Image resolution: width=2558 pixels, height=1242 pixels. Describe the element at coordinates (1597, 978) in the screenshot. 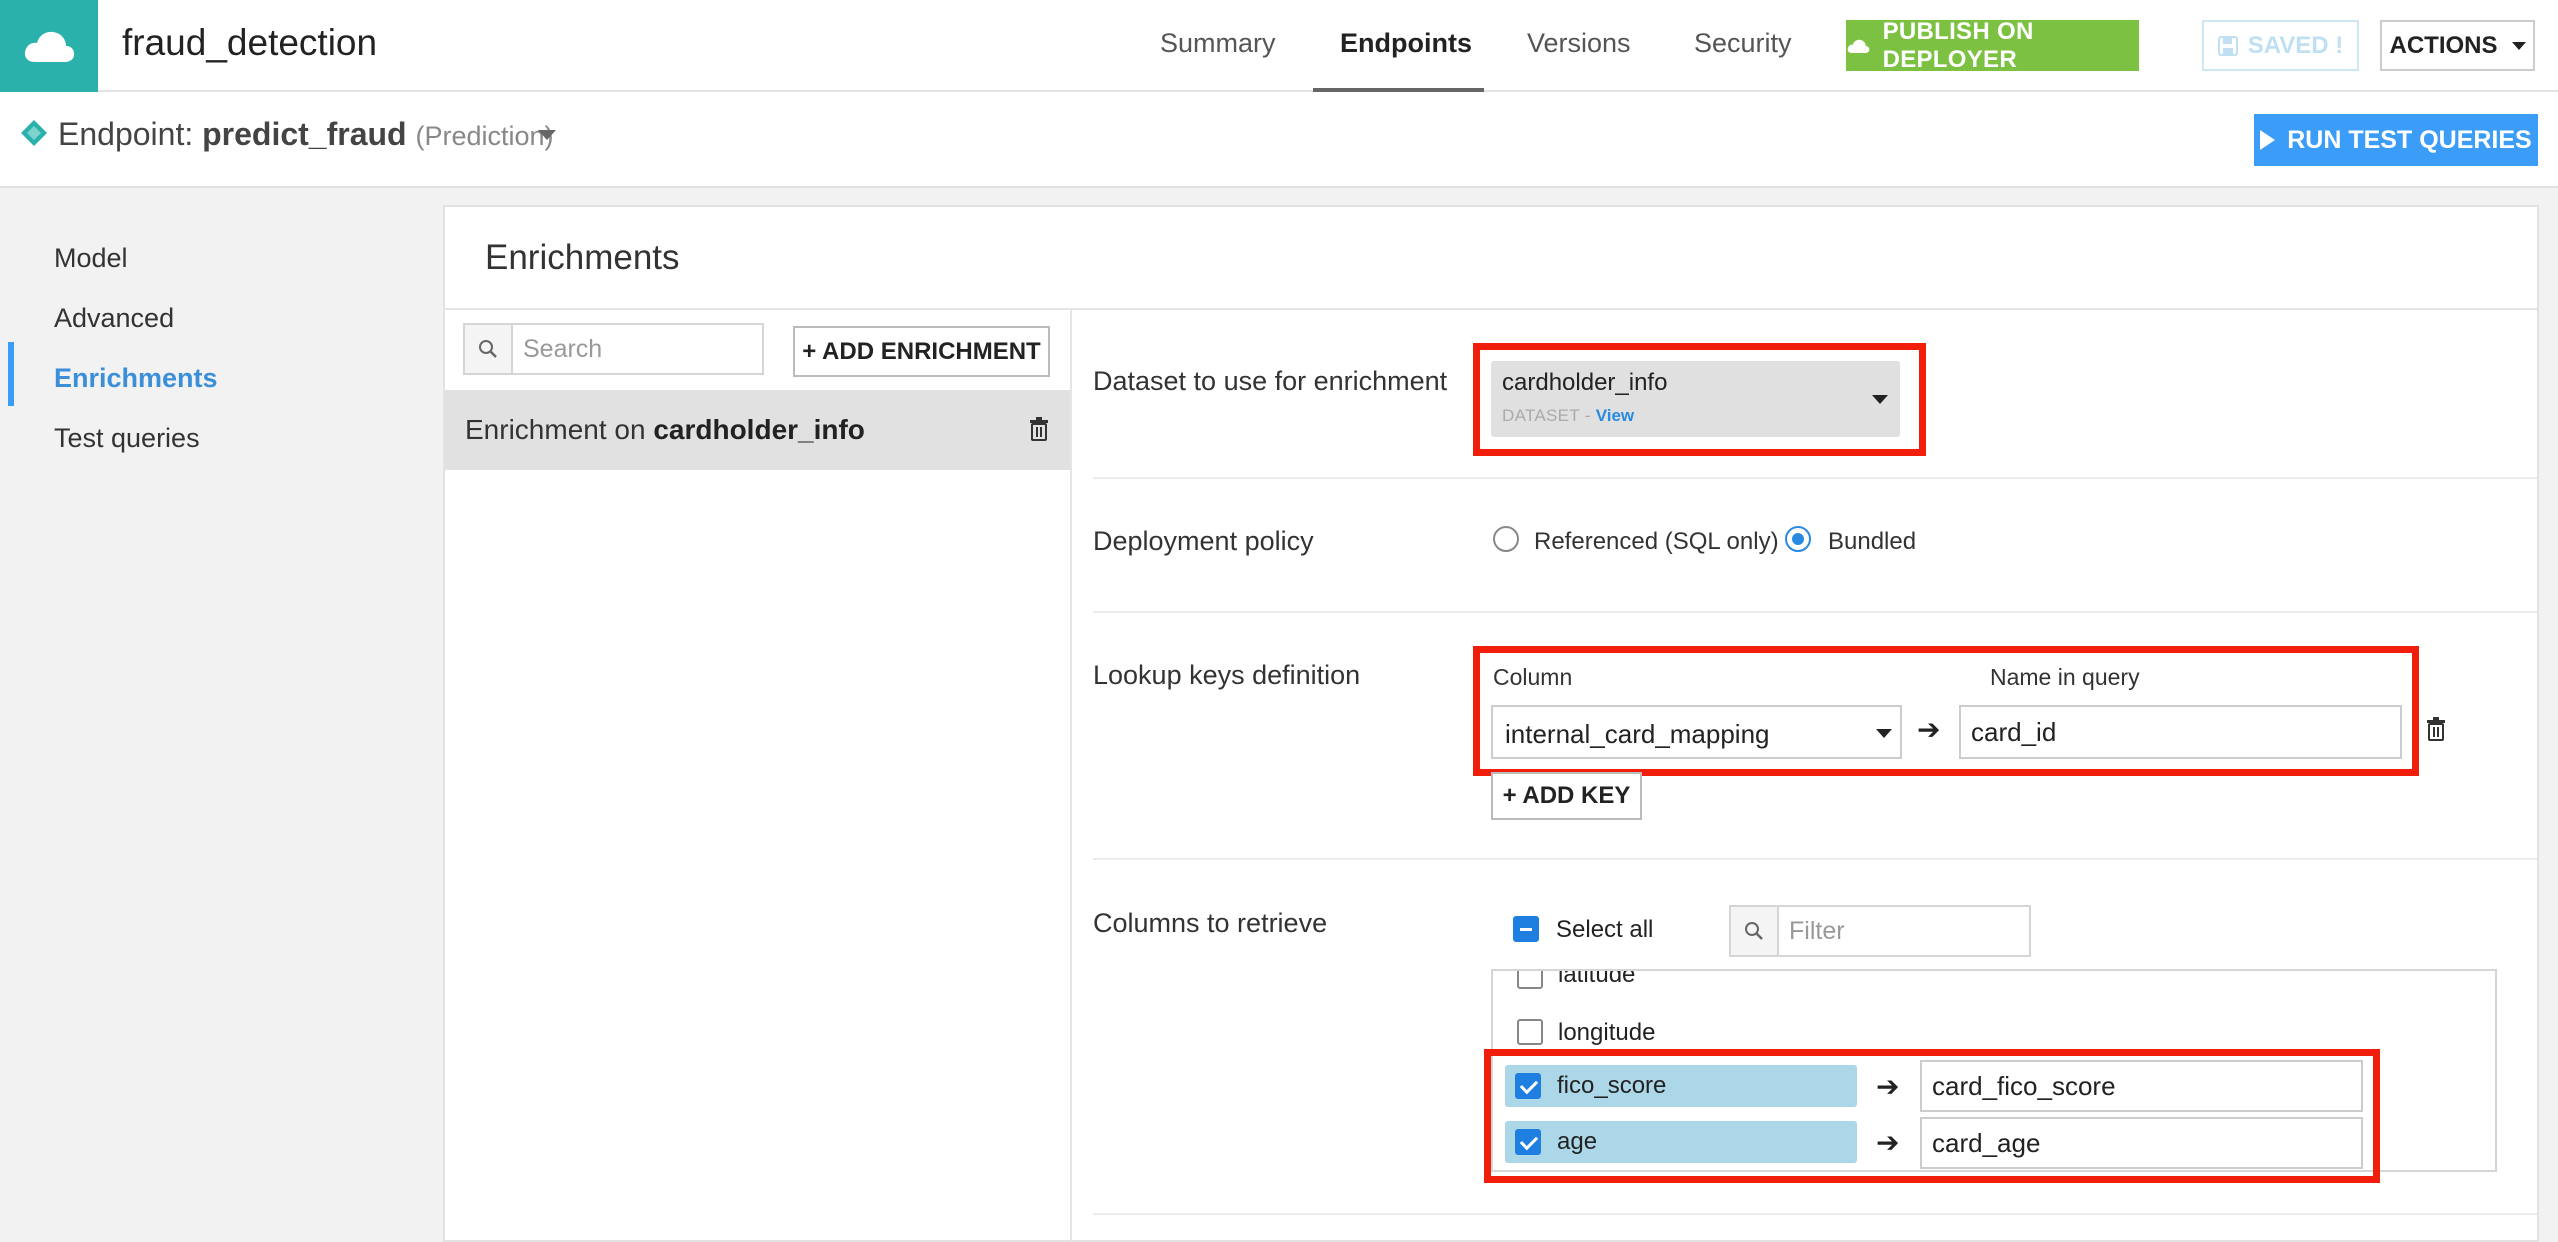

I see `column-label-latitude: latitude` at that location.